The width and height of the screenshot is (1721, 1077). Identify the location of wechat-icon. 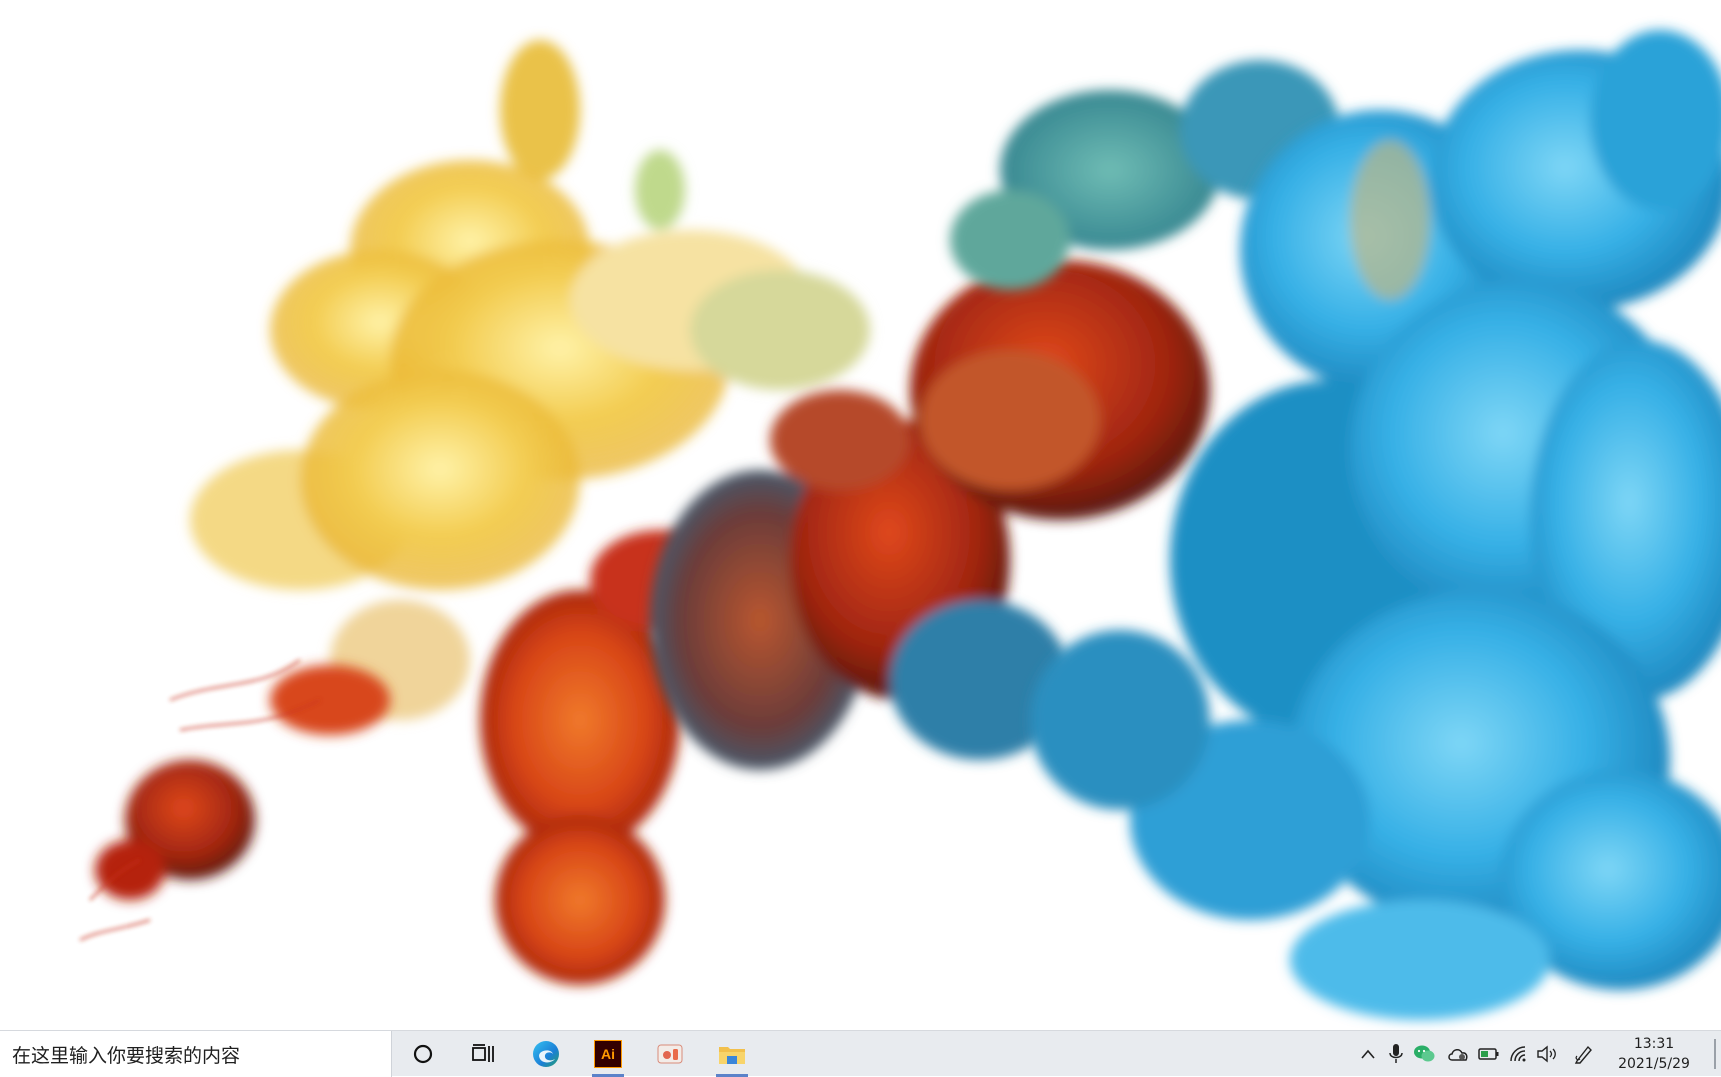
(1424, 1054).